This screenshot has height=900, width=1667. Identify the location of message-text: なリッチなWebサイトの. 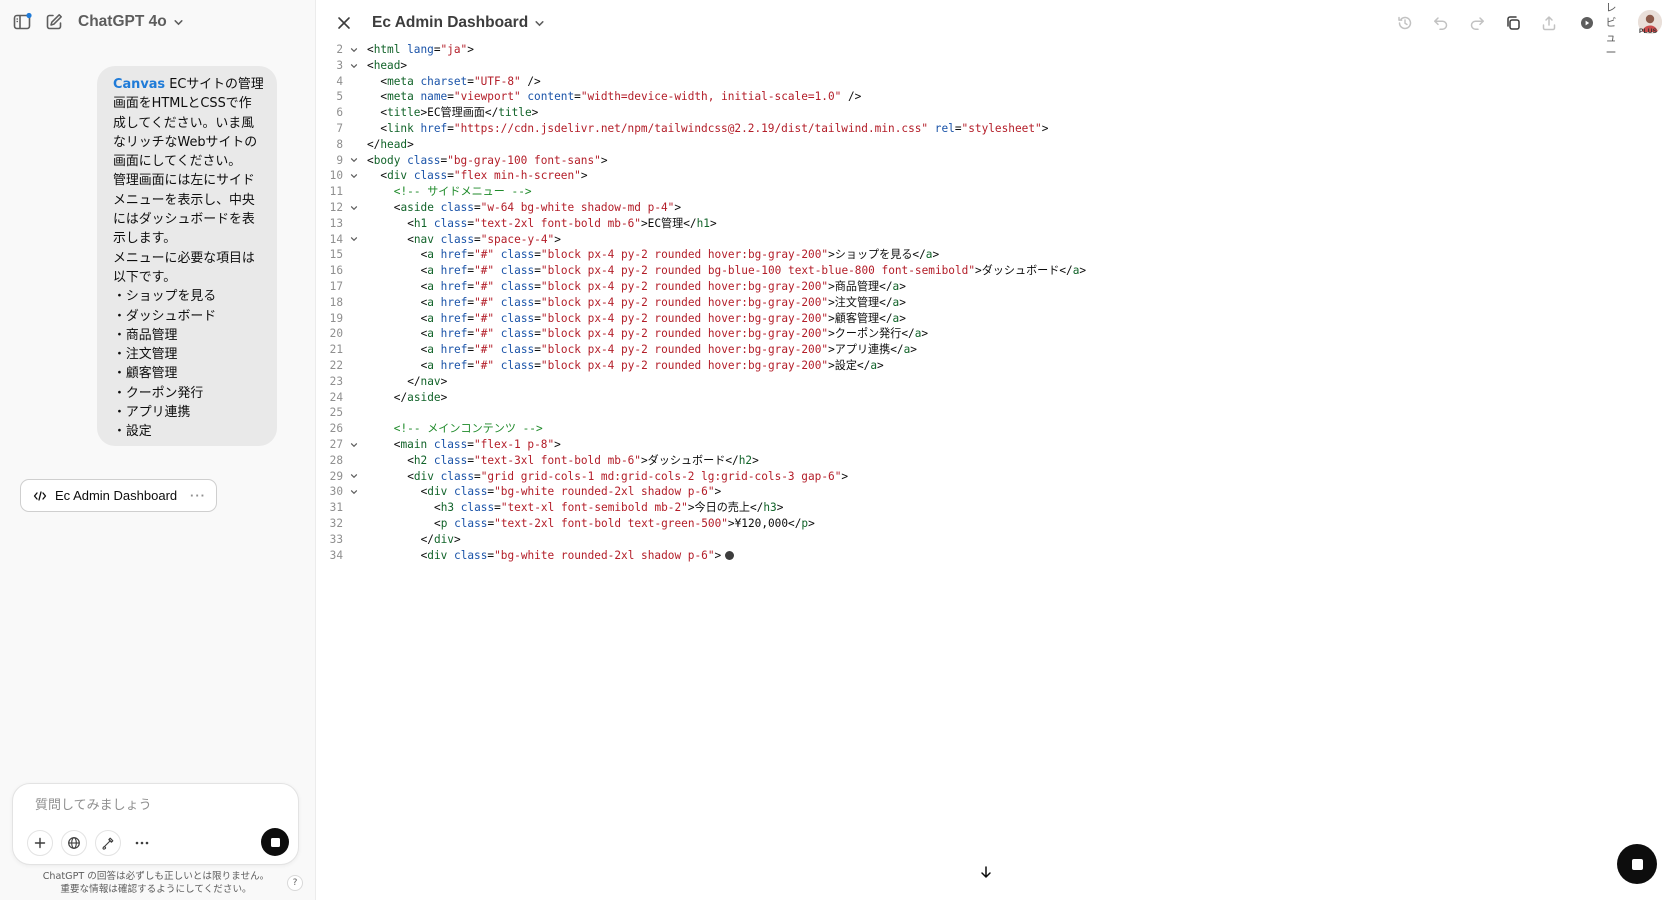
(185, 142).